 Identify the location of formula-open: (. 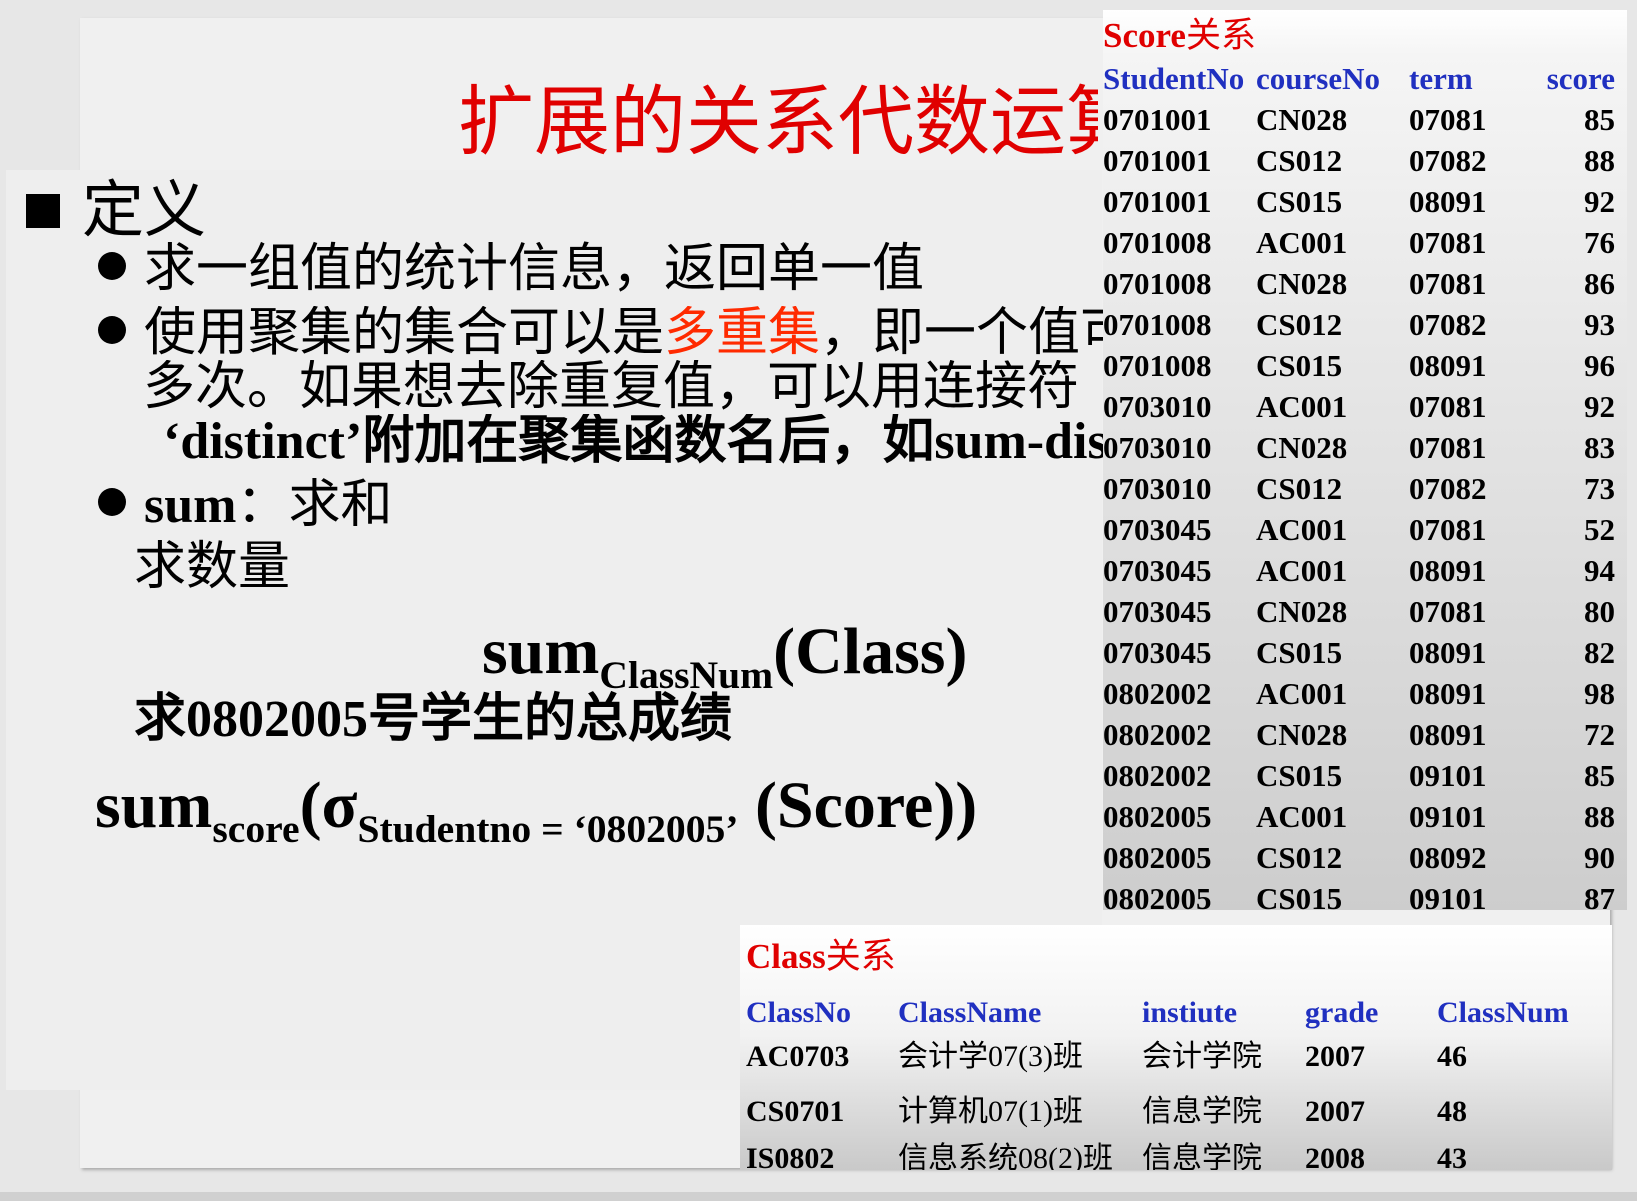
(310, 805).